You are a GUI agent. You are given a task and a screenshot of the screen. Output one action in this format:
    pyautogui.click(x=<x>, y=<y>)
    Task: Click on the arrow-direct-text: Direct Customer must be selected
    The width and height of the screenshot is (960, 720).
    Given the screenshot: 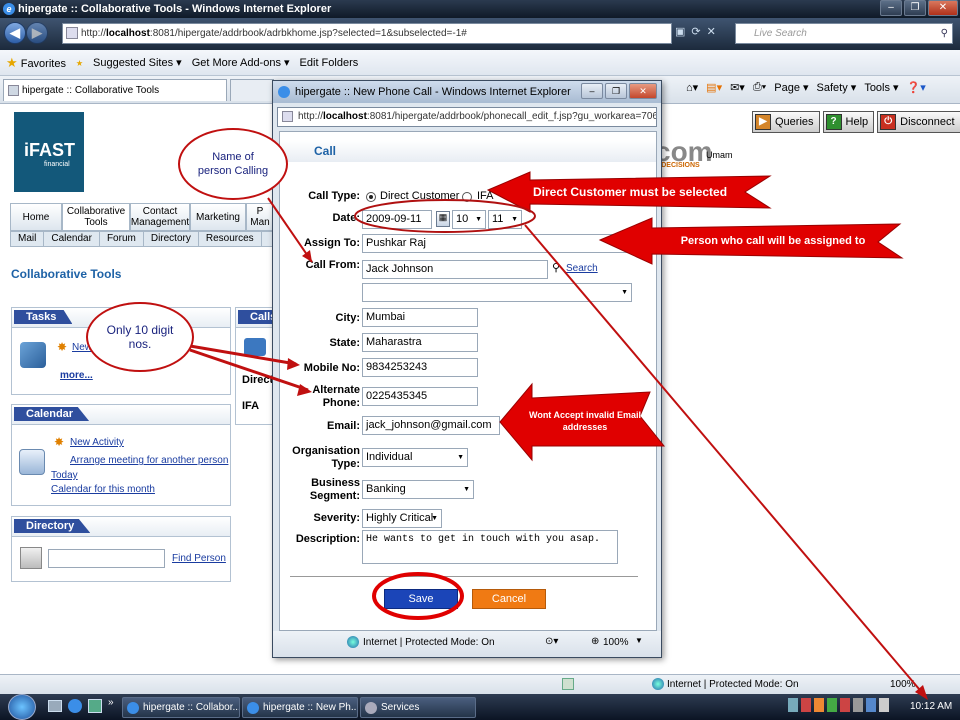 What is the action you would take?
    pyautogui.click(x=630, y=192)
    